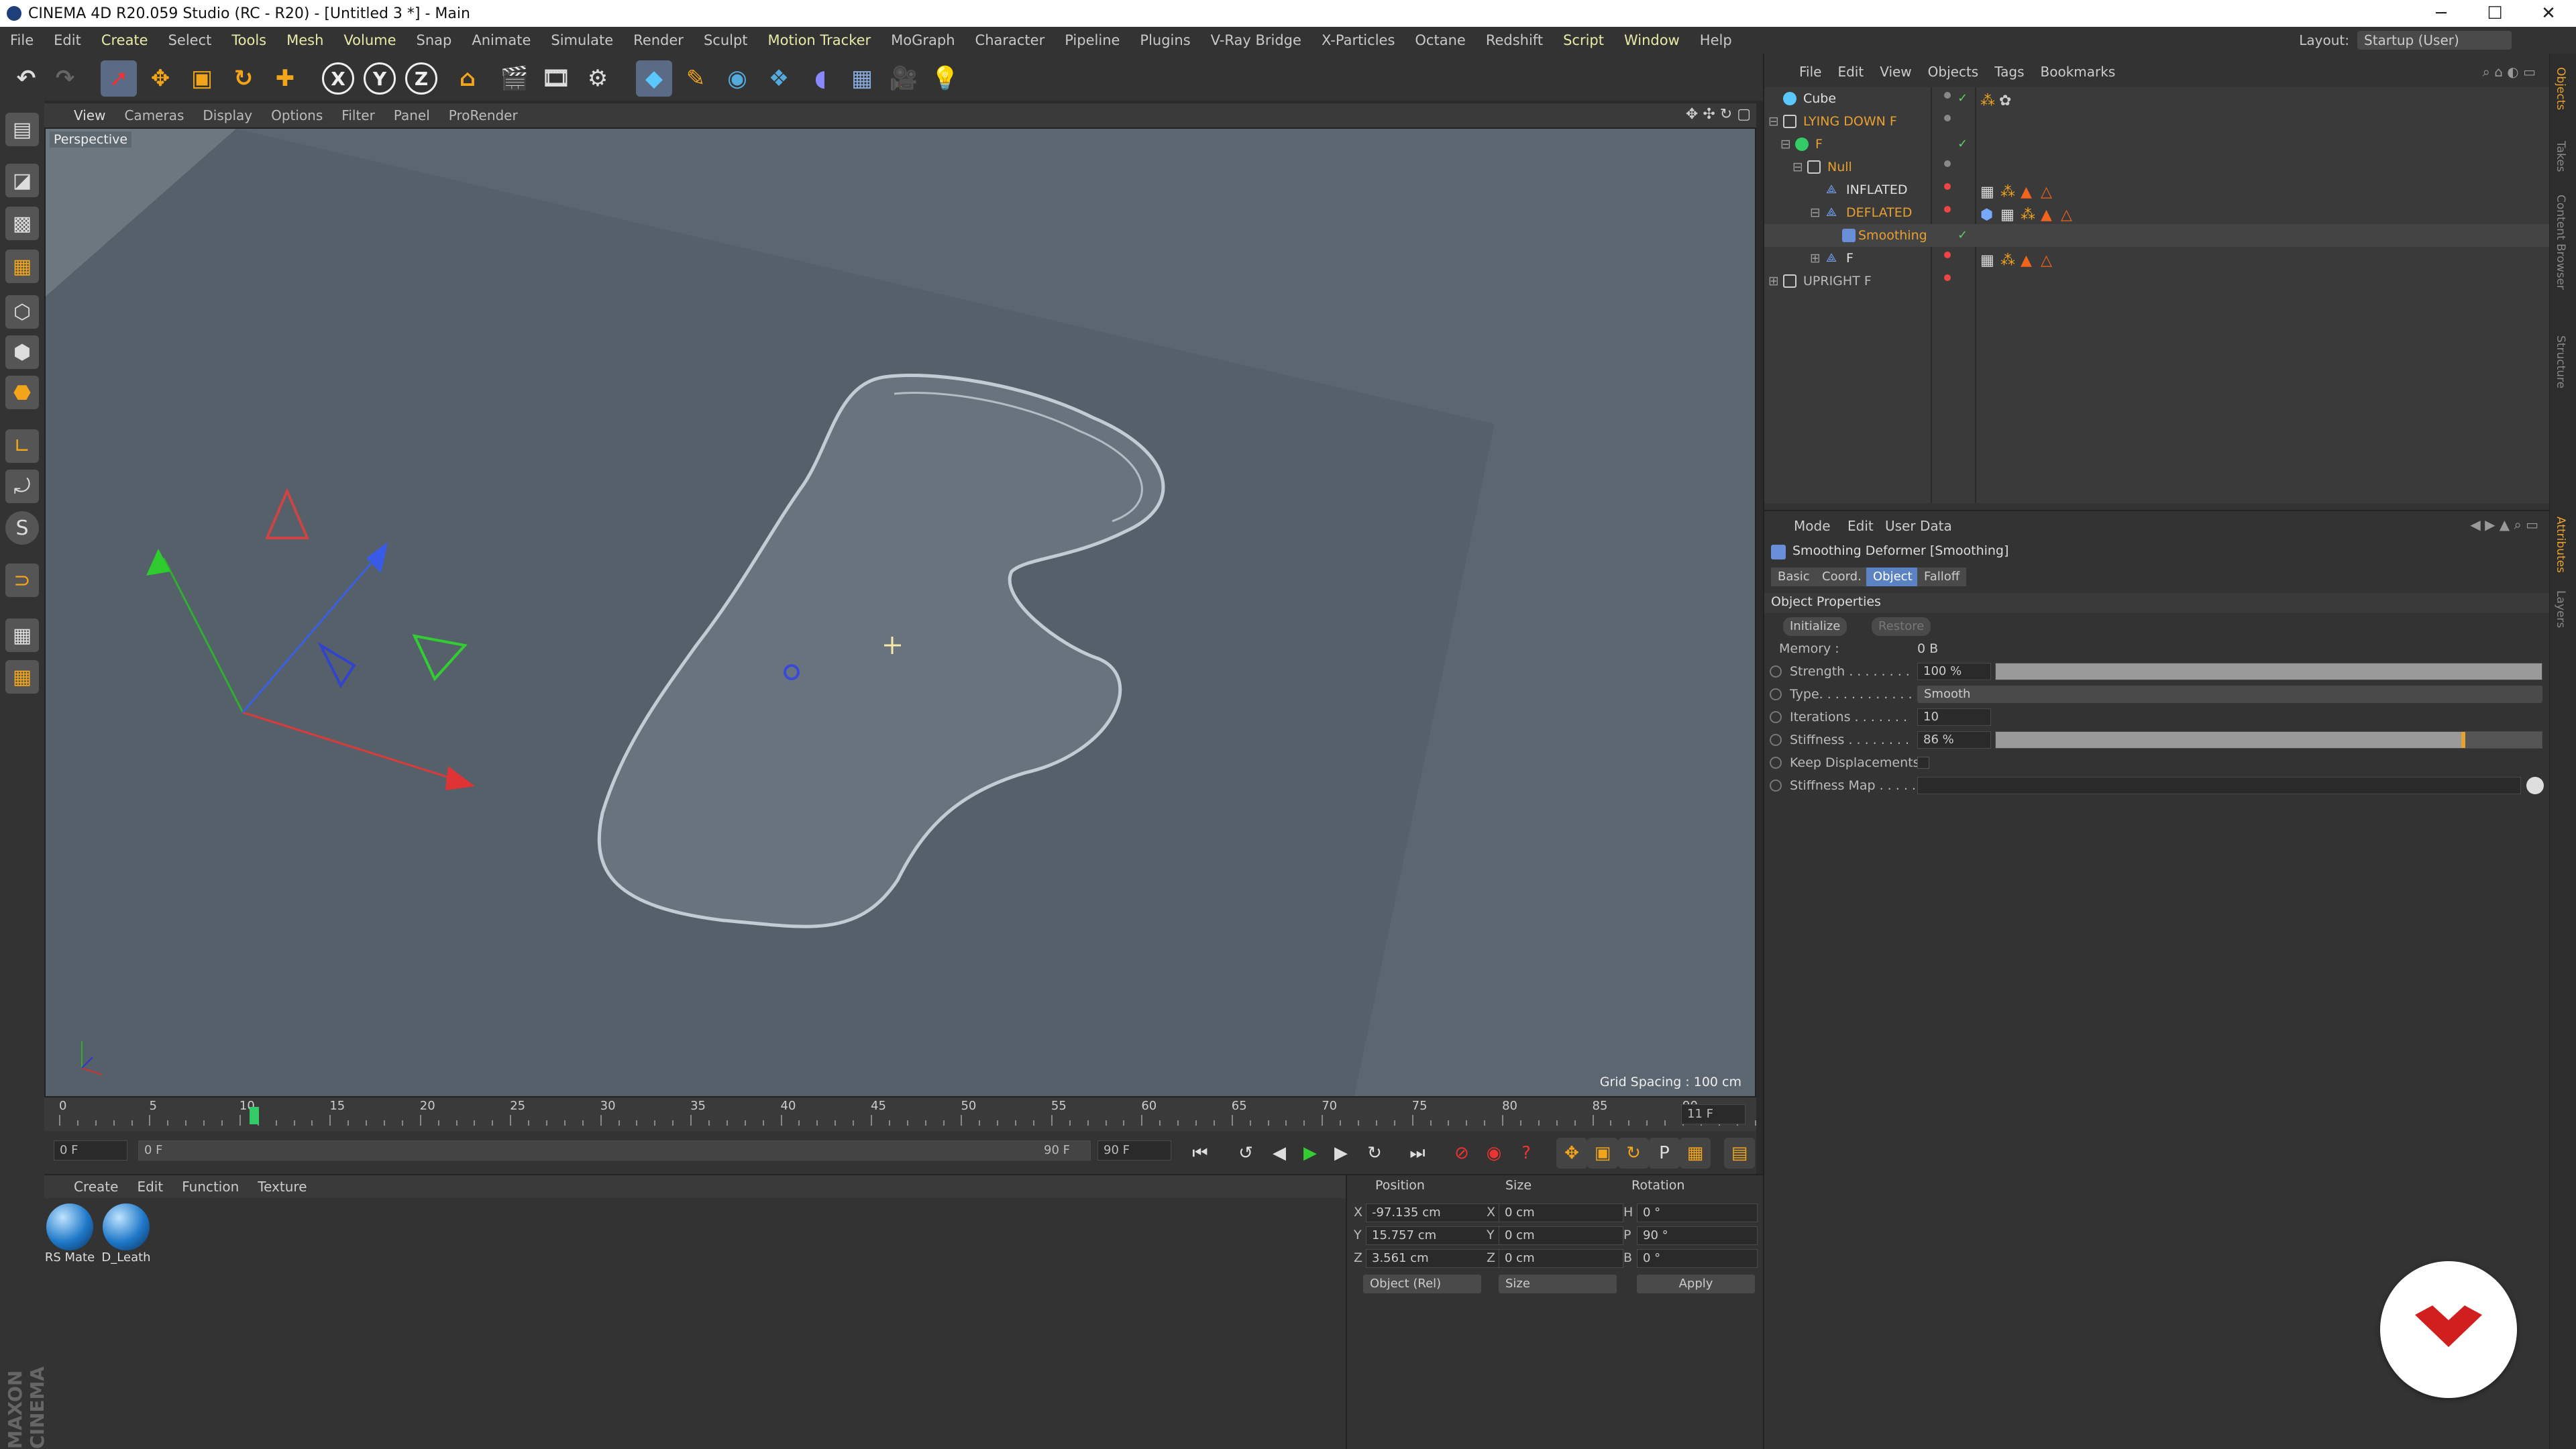  Describe the element at coordinates (2156, 189) in the screenshot. I see `object-row-inflated: ⟁ INFLATED ▦ ⁂ ▲ △` at that location.